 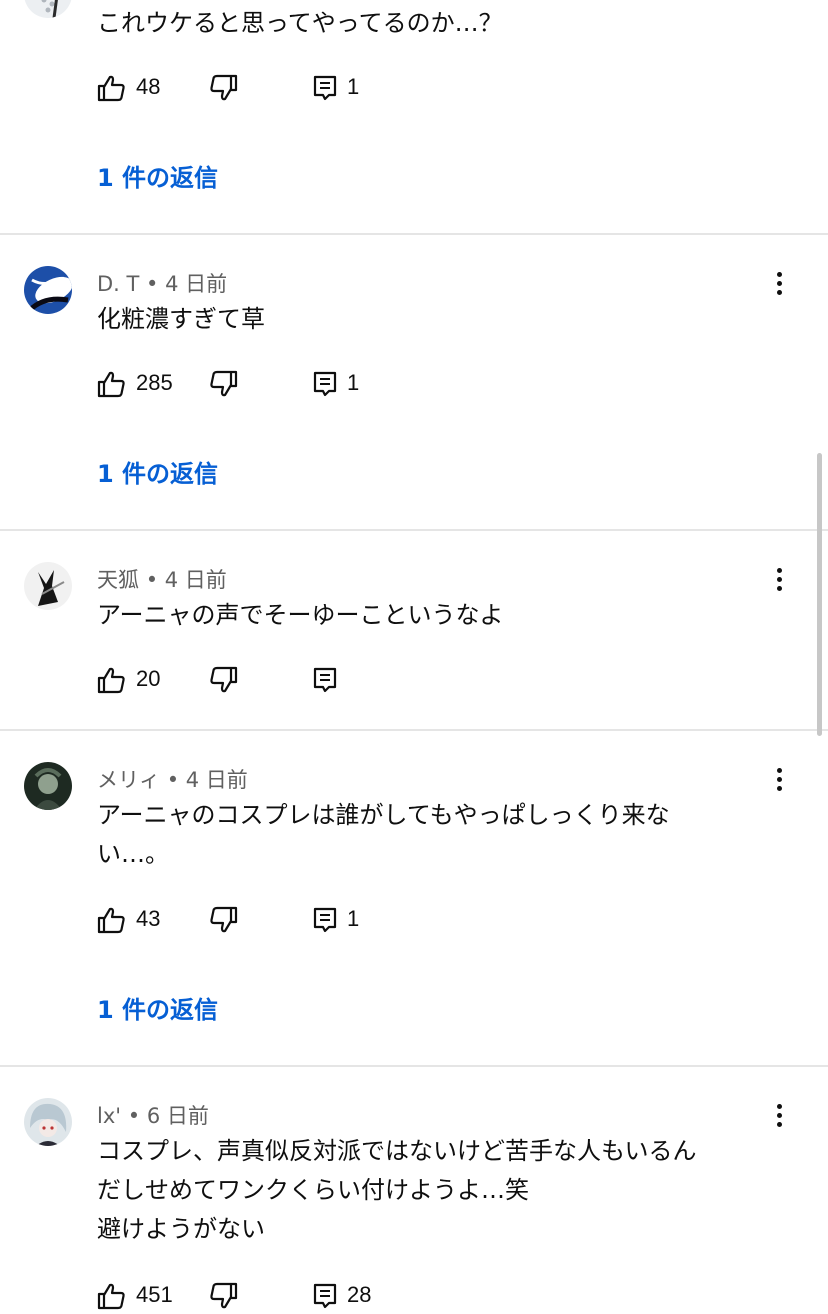 I want to click on author-name: D. T, so click(x=118, y=284).